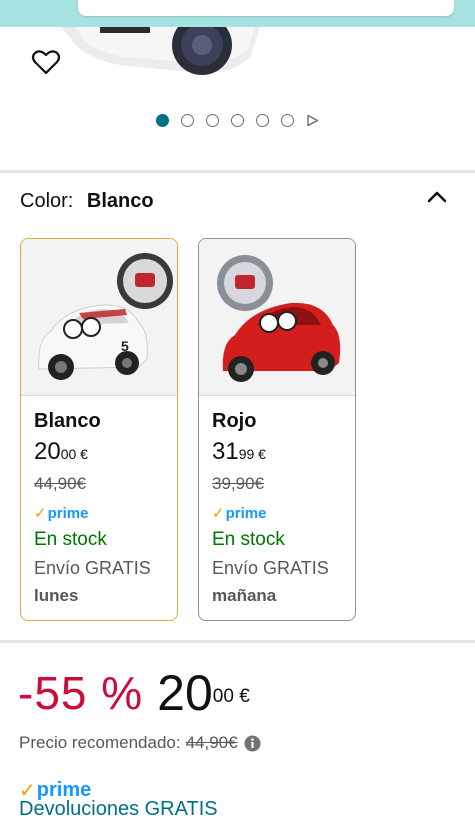 This screenshot has width=475, height=828. I want to click on recommended-price-value: 44,90€, so click(211, 742).